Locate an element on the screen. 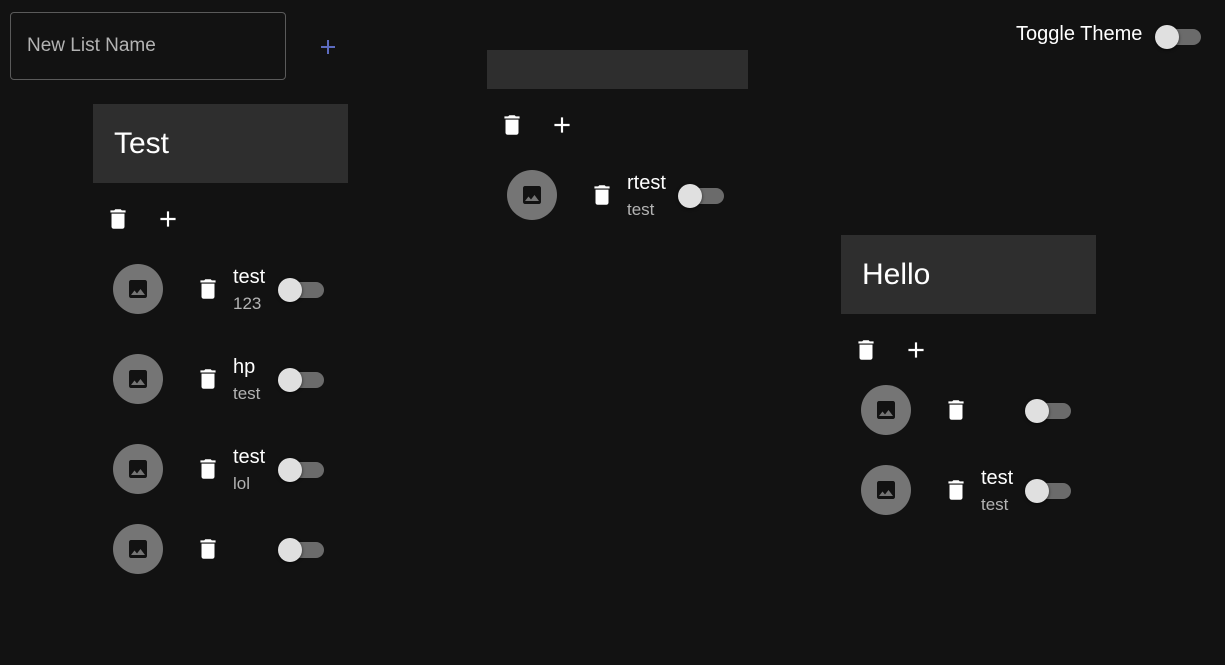 The width and height of the screenshot is (1225, 665). item-primary-text: rtest is located at coordinates (646, 183).